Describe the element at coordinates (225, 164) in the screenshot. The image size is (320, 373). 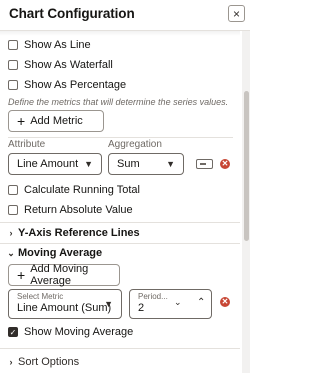
I see `remove-metric-icon: ✕` at that location.